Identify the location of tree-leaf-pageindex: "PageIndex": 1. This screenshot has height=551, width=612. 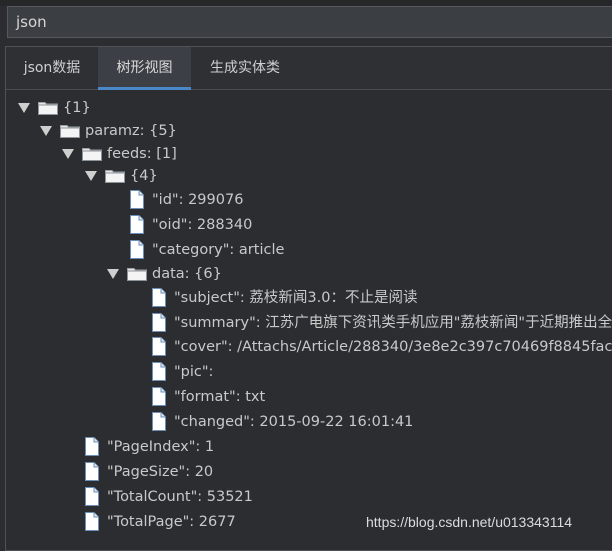
(235, 447).